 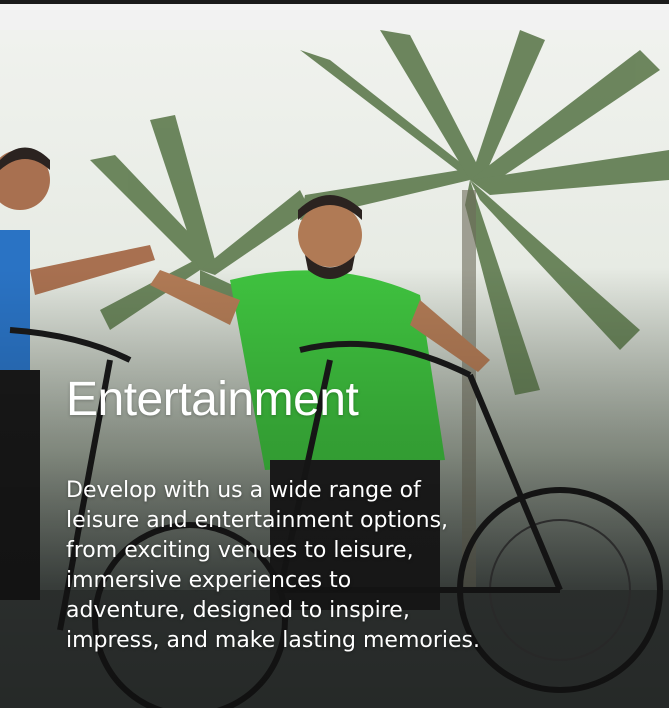 I want to click on description-line: adventure, designed to inspire,, so click(x=238, y=610).